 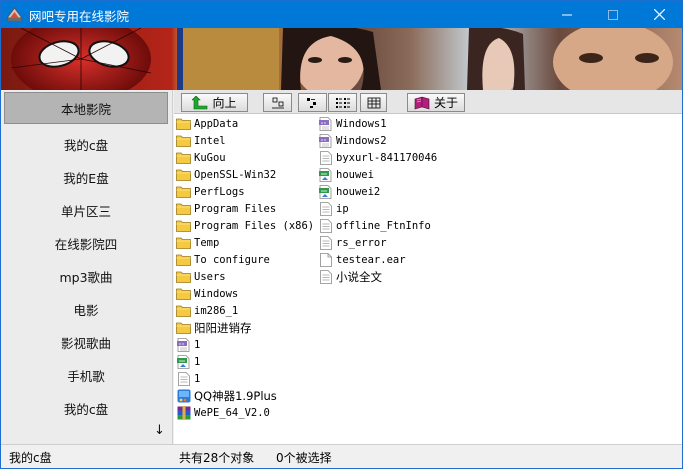 What do you see at coordinates (183, 396) in the screenshot?
I see `app-icon` at bounding box center [183, 396].